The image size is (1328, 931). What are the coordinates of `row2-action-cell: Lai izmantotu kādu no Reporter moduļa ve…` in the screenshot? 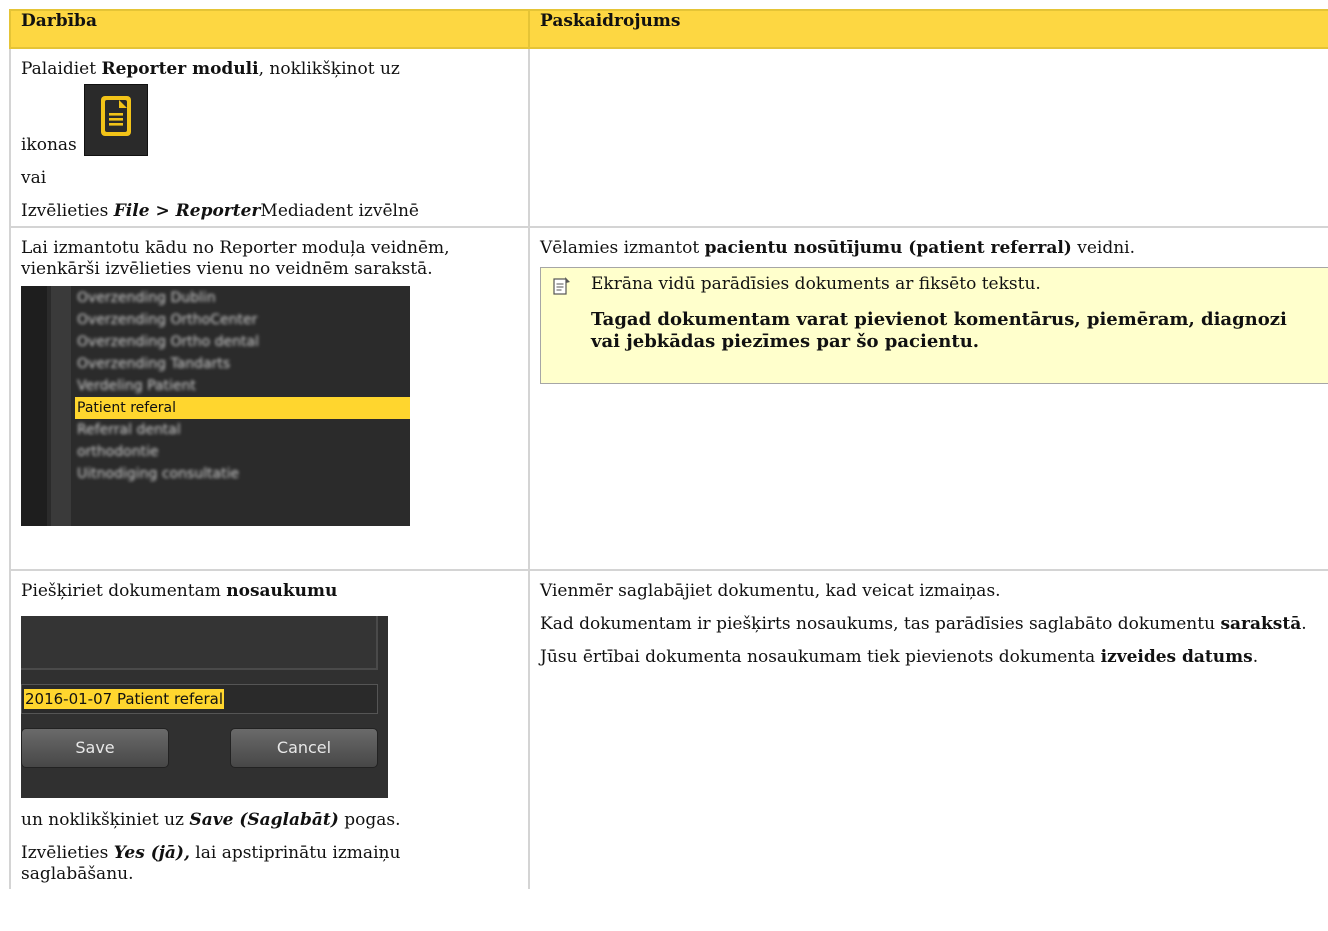 It's located at (269, 398).